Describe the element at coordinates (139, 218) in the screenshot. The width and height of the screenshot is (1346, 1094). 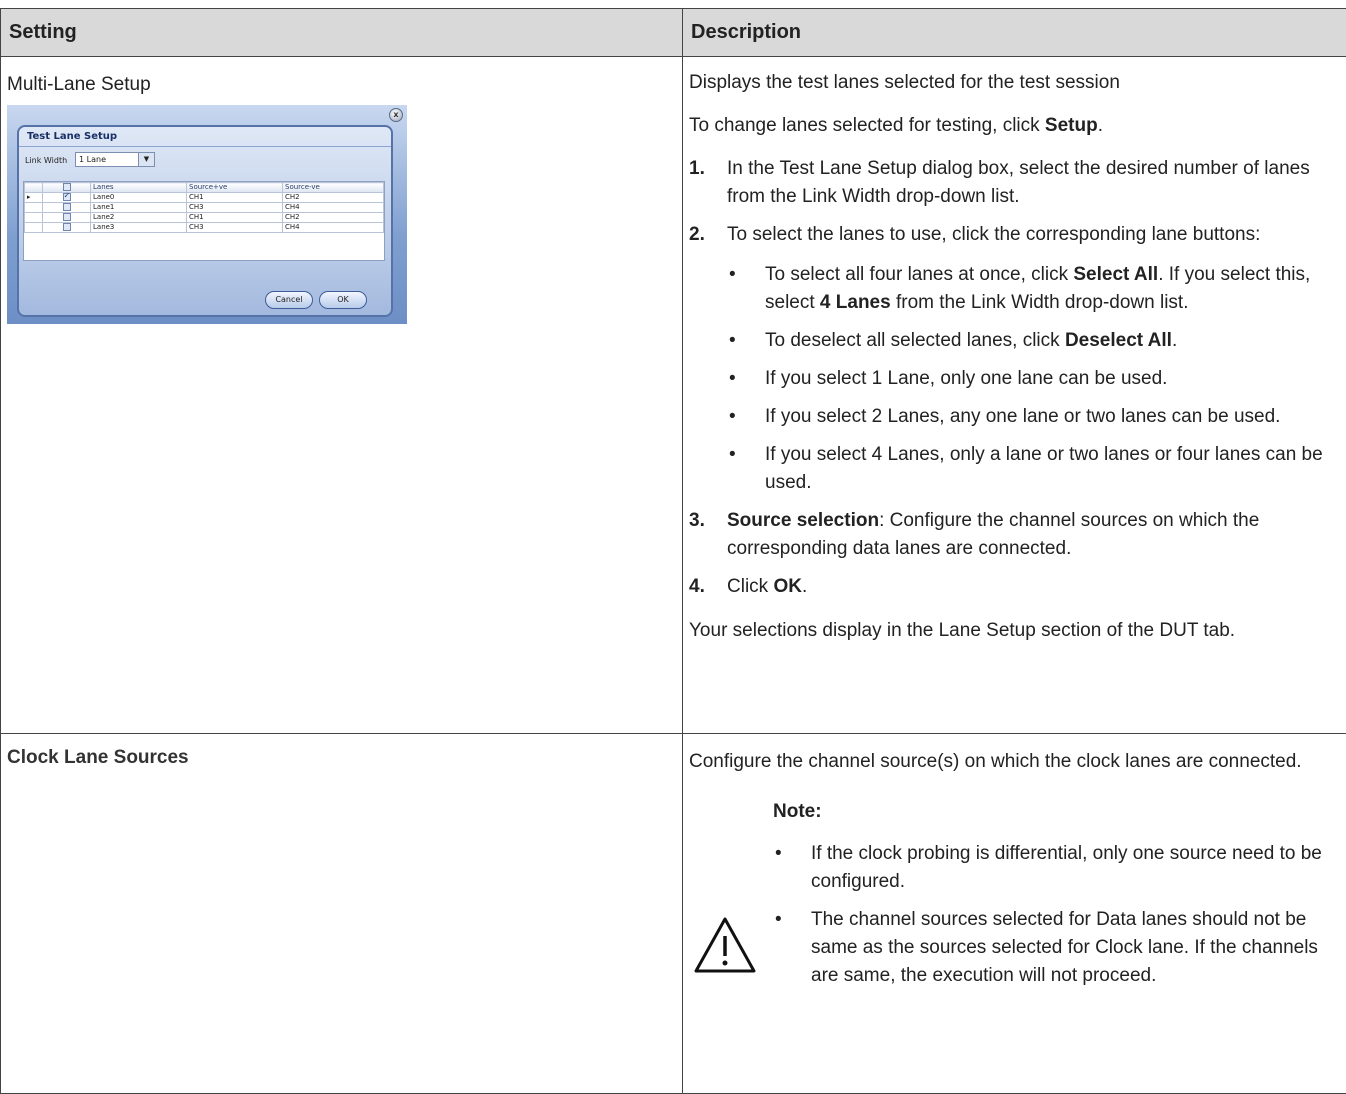
I see `lane-name: Lane2` at that location.